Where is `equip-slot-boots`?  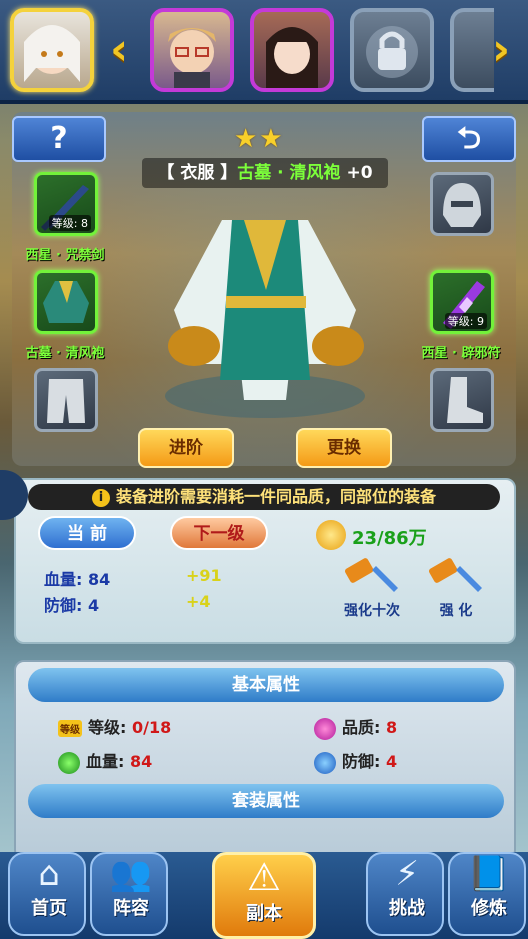 equip-slot-boots is located at coordinates (462, 400).